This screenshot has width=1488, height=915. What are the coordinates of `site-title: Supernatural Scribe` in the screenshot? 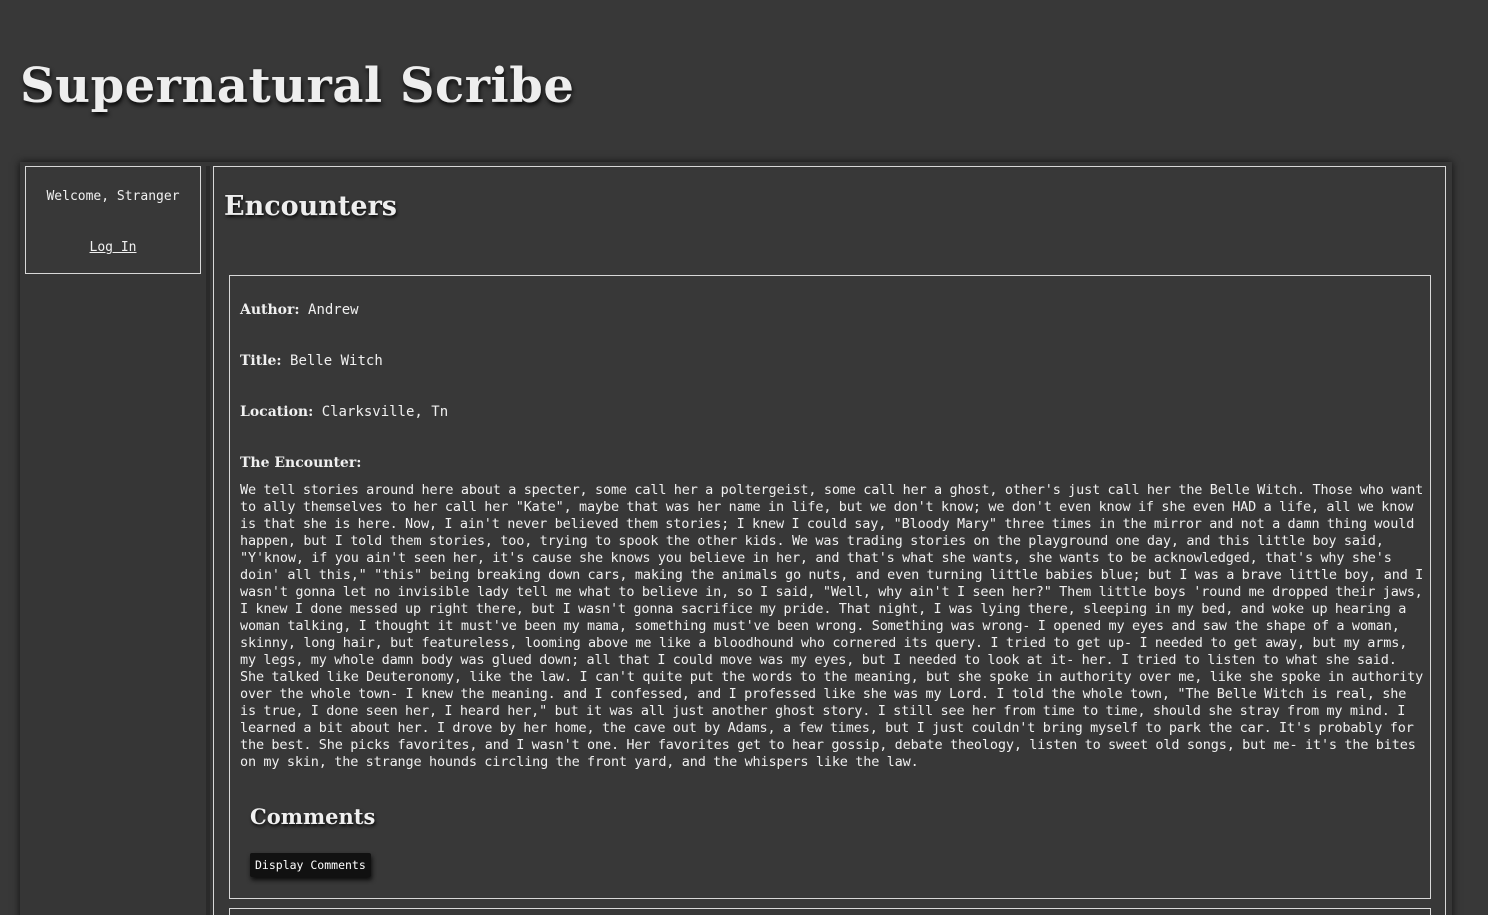 It's located at (297, 86).